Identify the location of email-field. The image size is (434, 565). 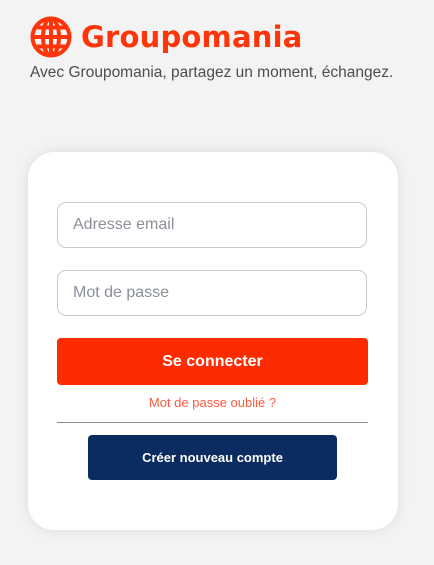
(212, 225).